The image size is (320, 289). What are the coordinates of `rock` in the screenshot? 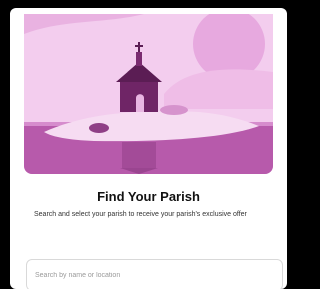 It's located at (99, 128).